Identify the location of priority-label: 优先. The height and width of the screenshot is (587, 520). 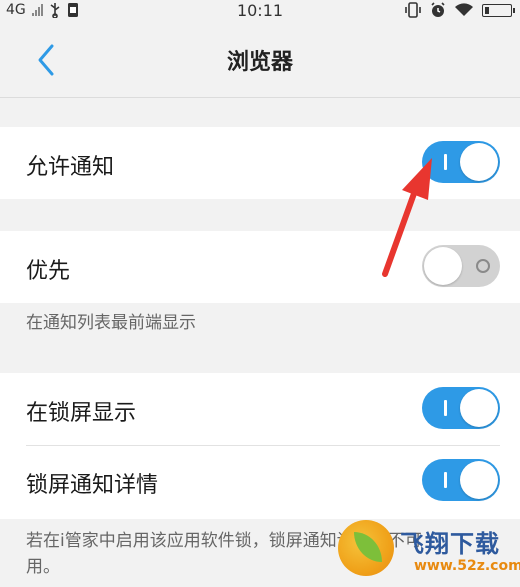
(48, 271).